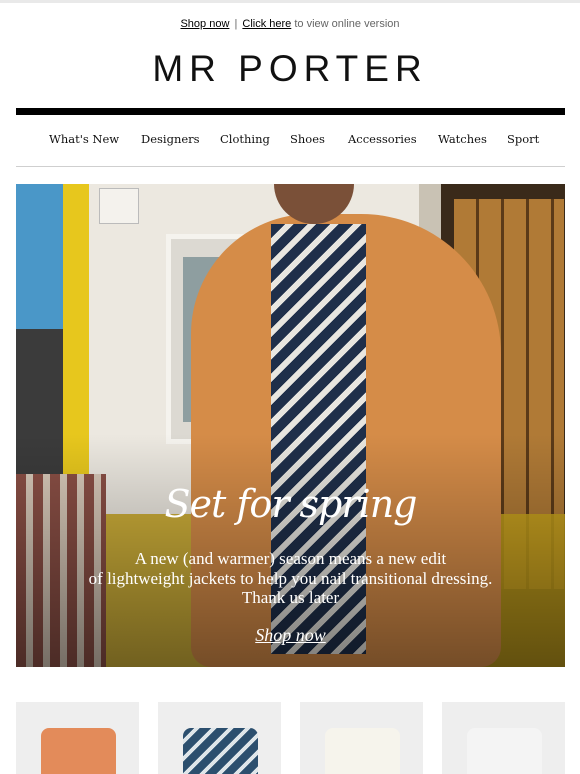 The image size is (580, 774). I want to click on nav-clothing: Clothing, so click(245, 139).